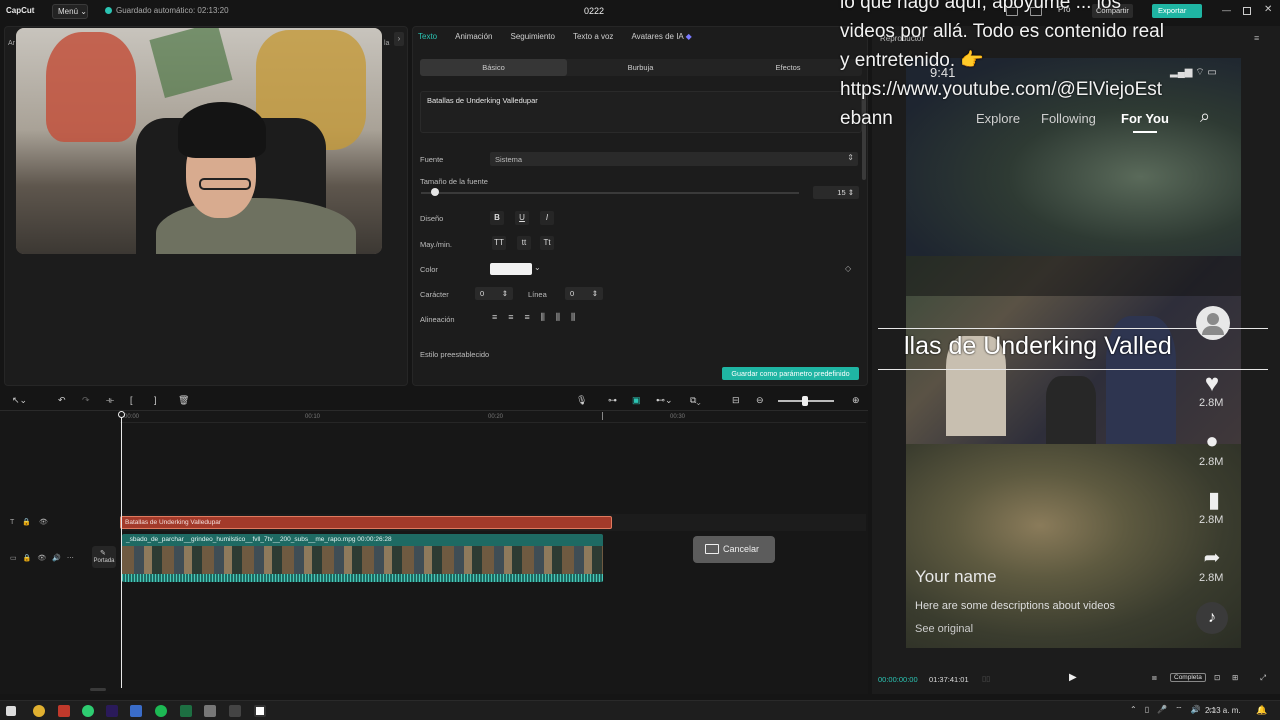 The height and width of the screenshot is (720, 1280). I want to click on font-size-input: 15 ⇕, so click(836, 192).